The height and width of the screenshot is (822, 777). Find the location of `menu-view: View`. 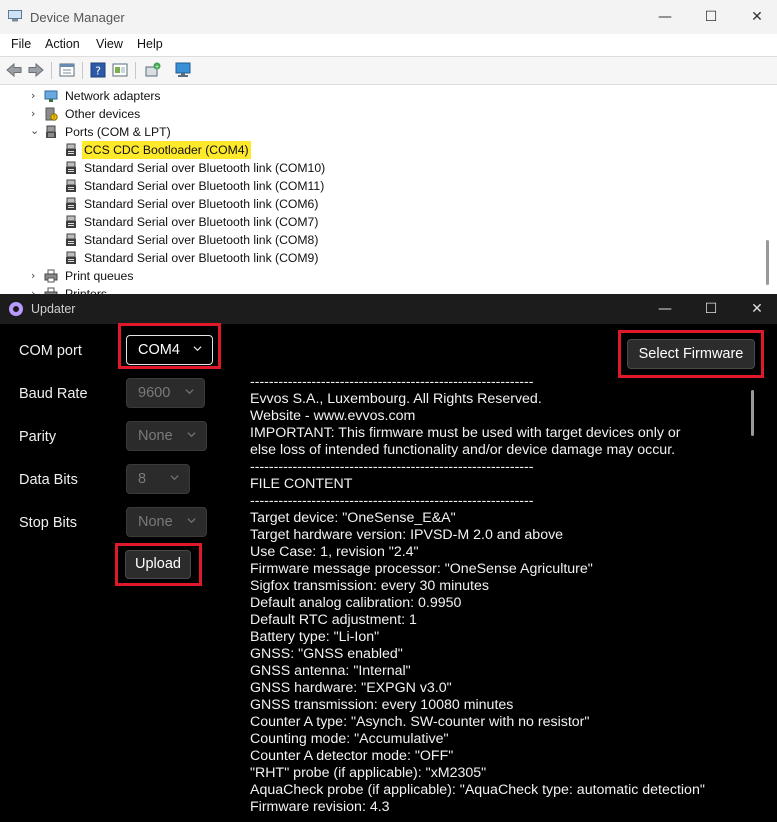

menu-view: View is located at coordinates (109, 44).